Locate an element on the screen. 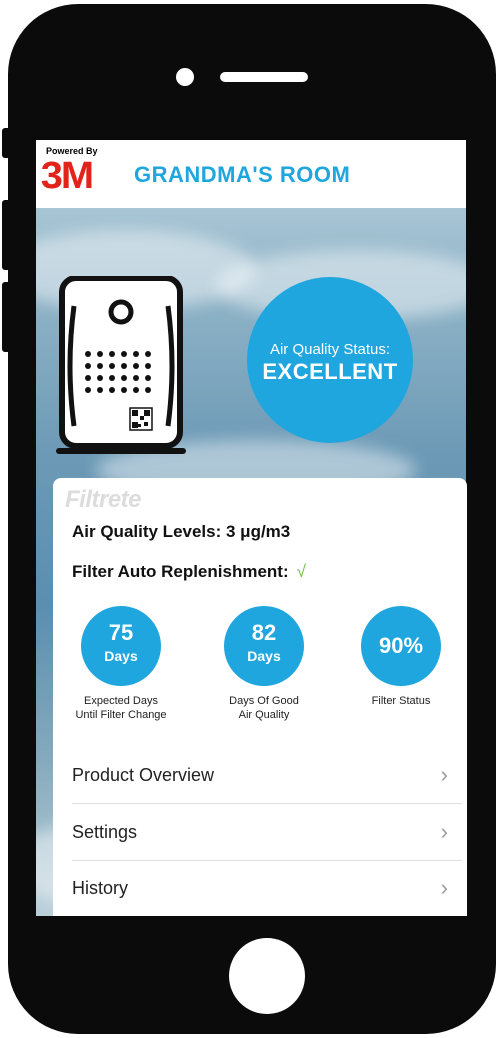  3m-logo: 3M is located at coordinates (67, 176).